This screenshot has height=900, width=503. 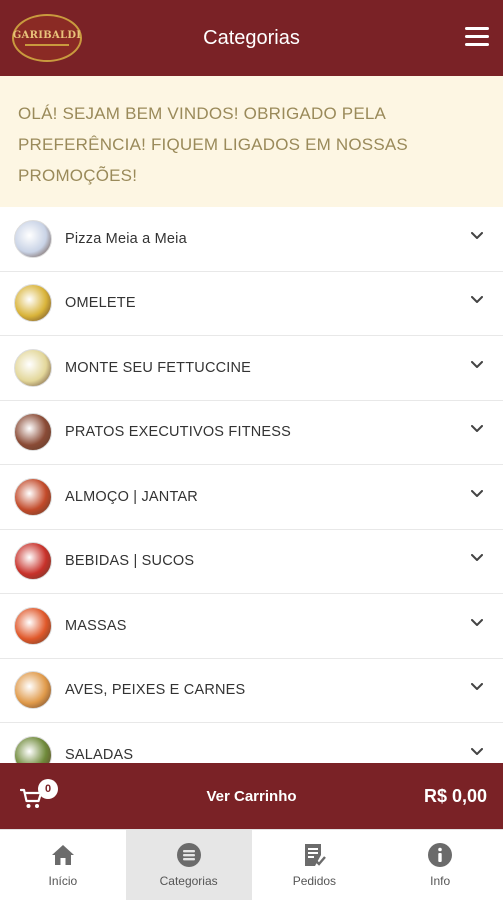 I want to click on page-title: Categorias, so click(x=251, y=37).